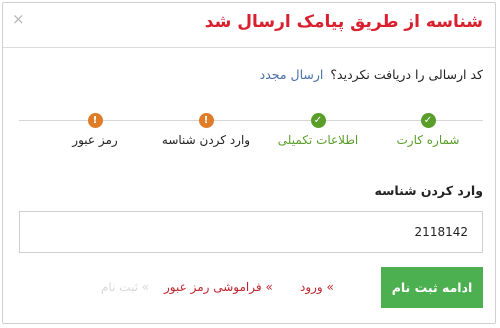 This screenshot has height=328, width=500. I want to click on step-label: وارد کردن شناسه, so click(206, 140).